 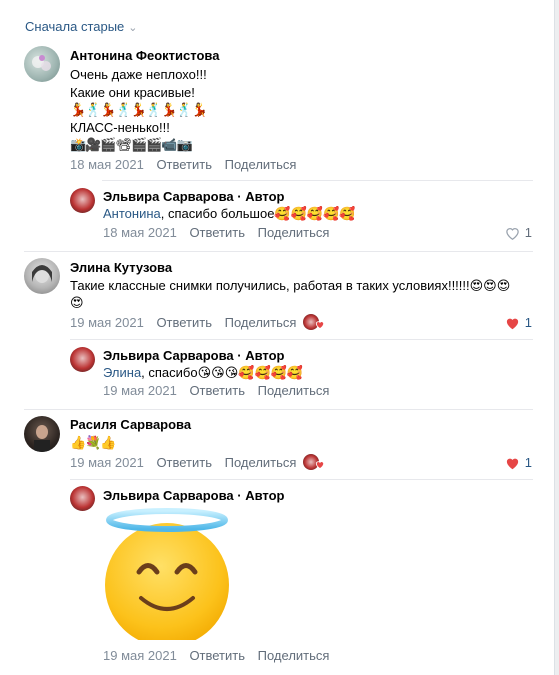 I want to click on reply-mention: Антонина, so click(x=132, y=213).